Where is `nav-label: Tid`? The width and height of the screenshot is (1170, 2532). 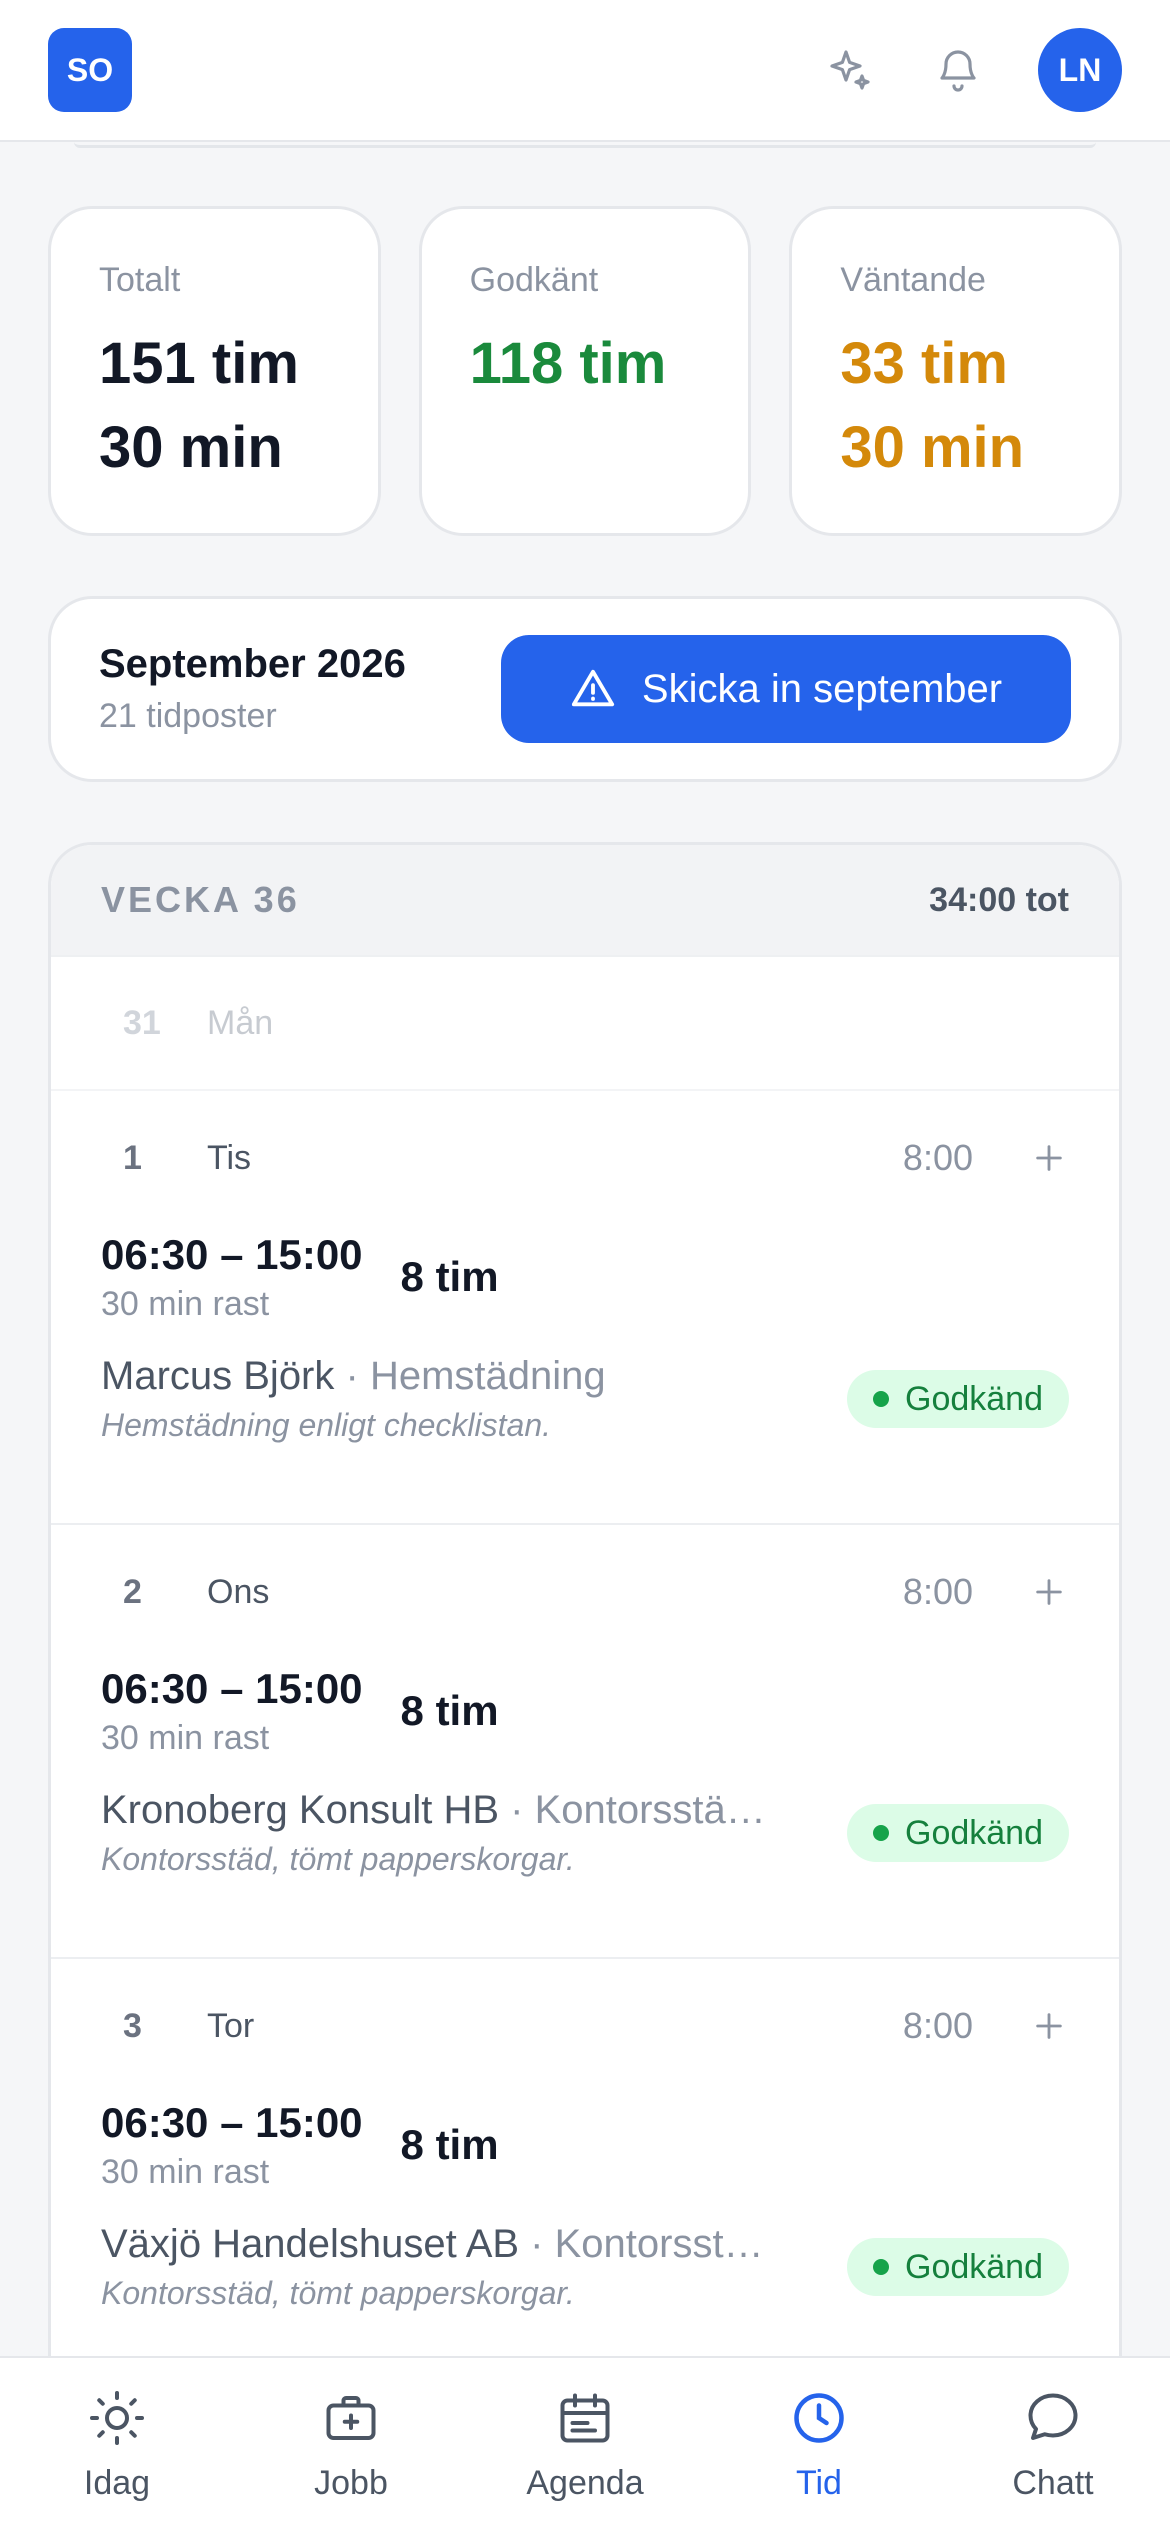 nav-label: Tid is located at coordinates (819, 2483).